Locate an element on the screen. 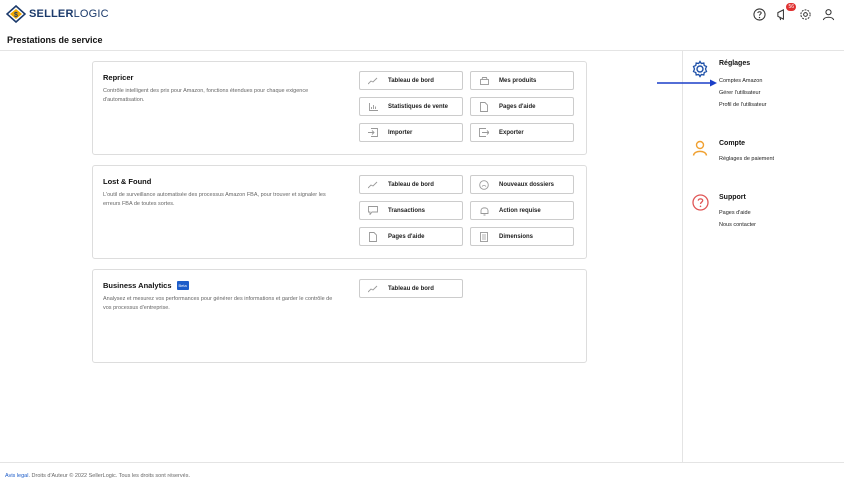  logo-icon: $ is located at coordinates (16, 14).